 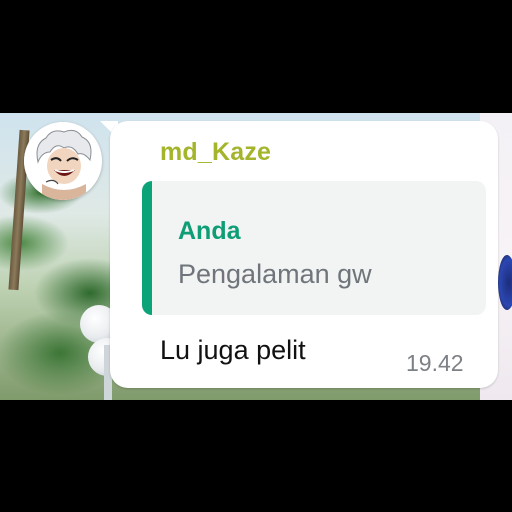 I want to click on quoted-message-text: Pengalaman gw, so click(x=275, y=274).